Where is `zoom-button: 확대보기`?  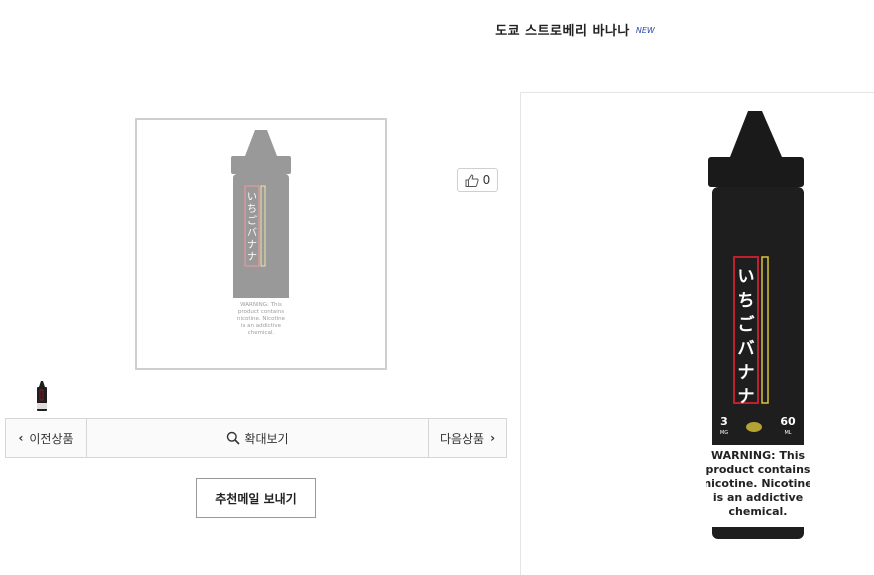
zoom-button: 확대보기 is located at coordinates (257, 438).